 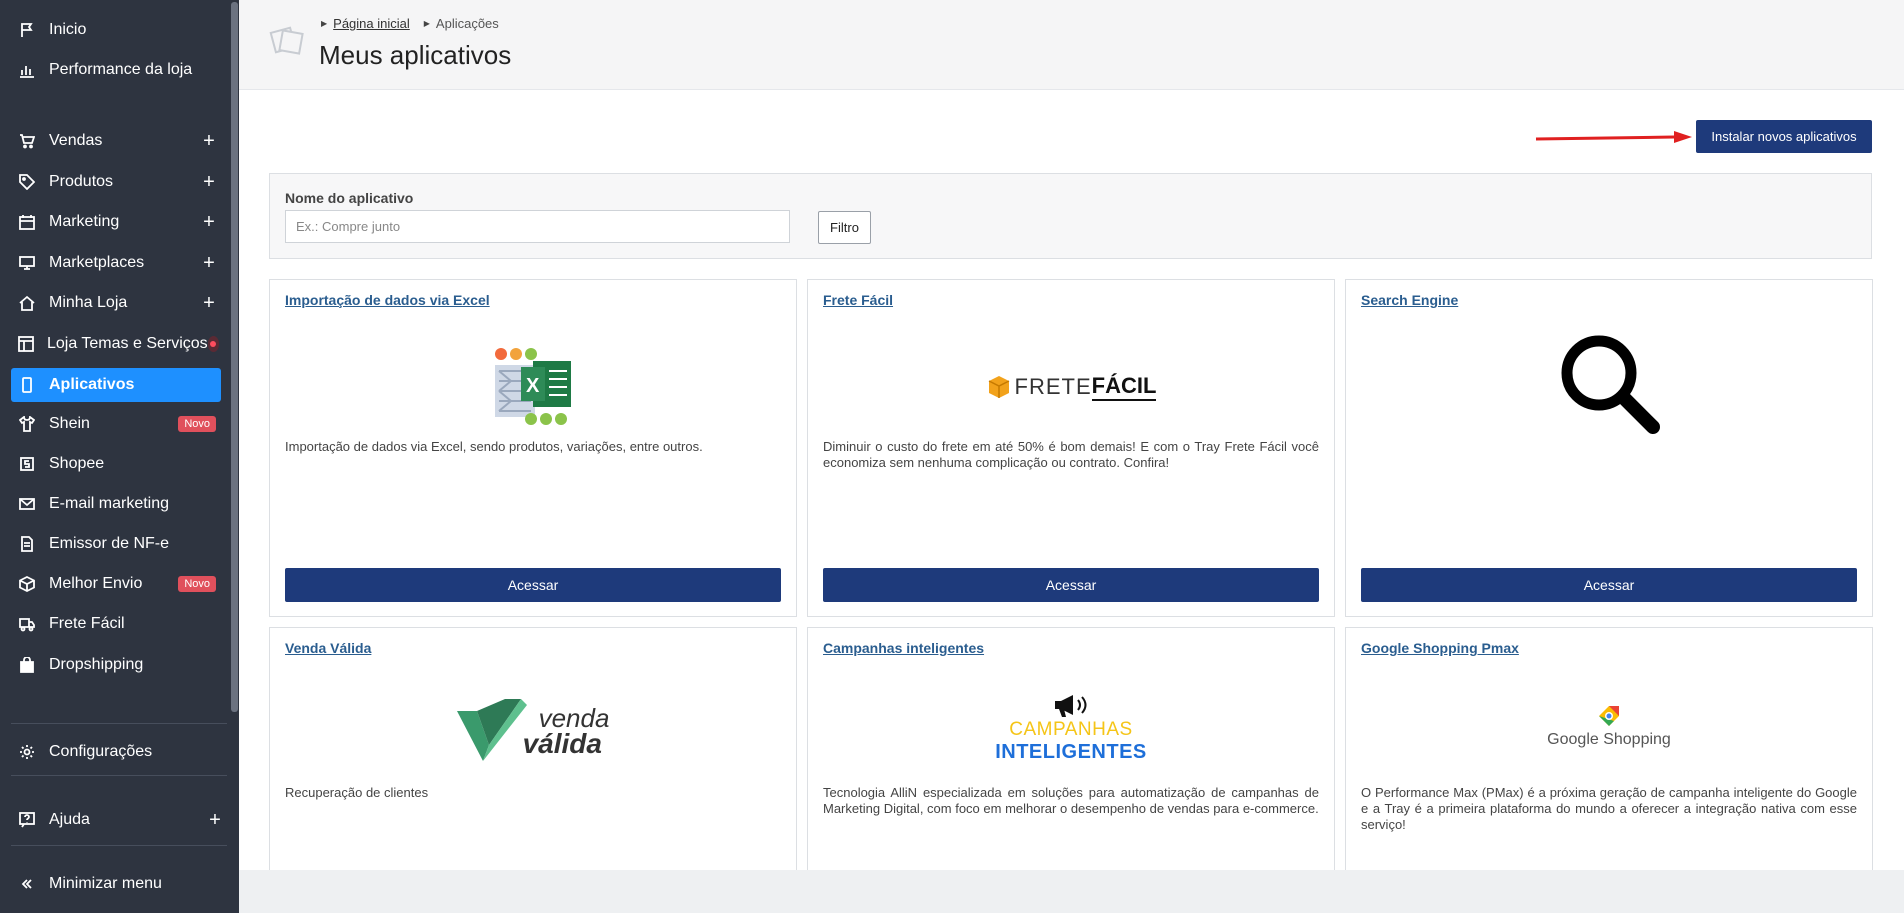 I want to click on app-card-title: Google Shopping Pmax, so click(x=1440, y=648).